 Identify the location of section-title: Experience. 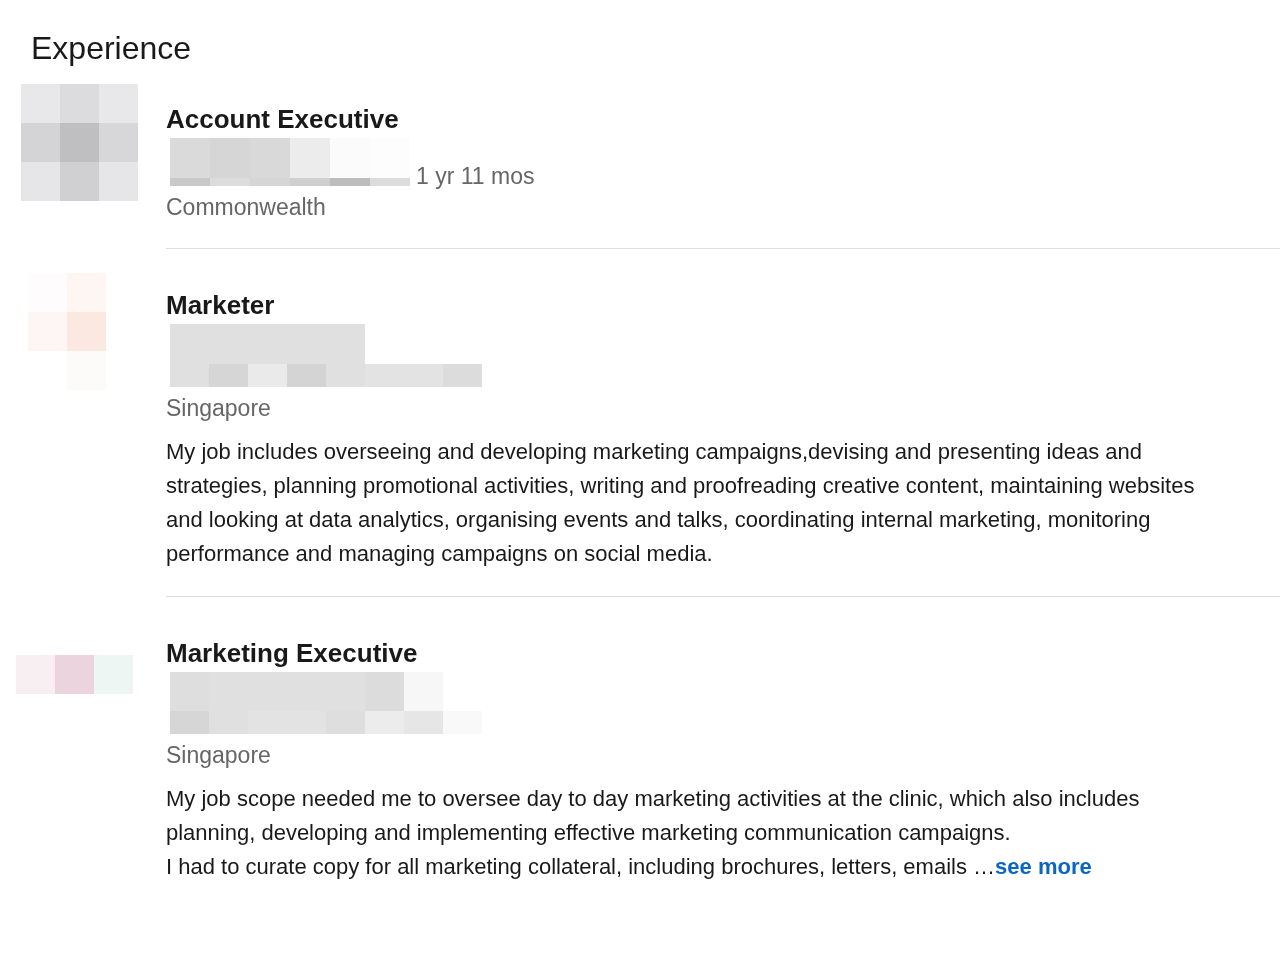
(112, 48).